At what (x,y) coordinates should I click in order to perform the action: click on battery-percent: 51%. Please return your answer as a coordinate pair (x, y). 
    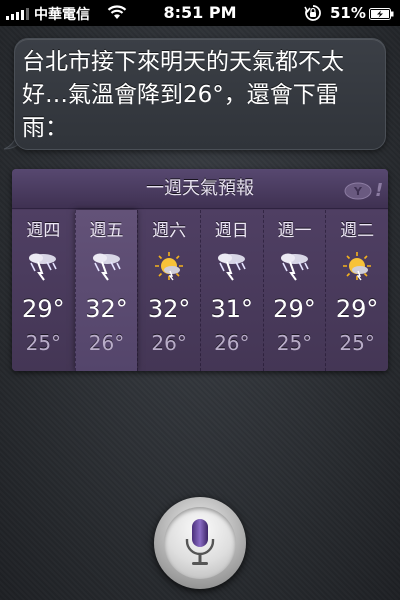
    Looking at the image, I should click on (348, 13).